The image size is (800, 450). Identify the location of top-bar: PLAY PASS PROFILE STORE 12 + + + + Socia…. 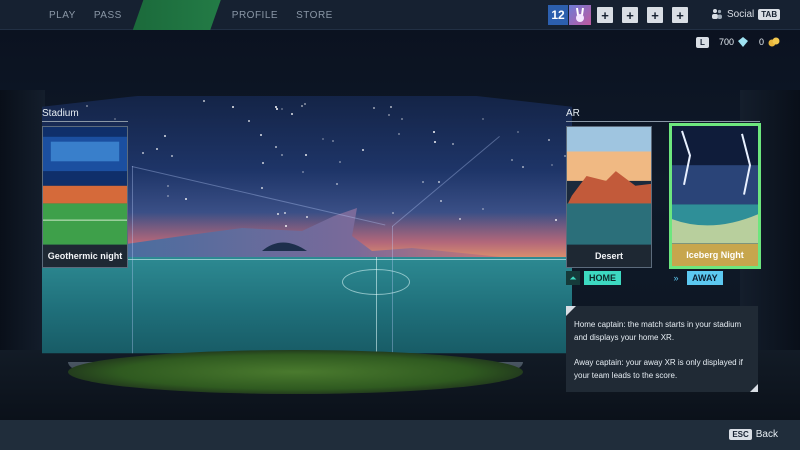
(400, 15).